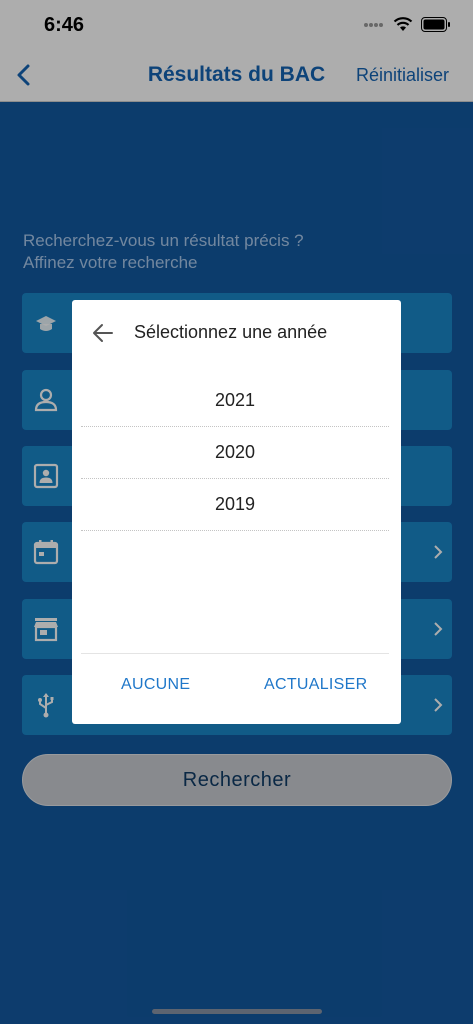  I want to click on year-list: 2021 2020 2019, so click(235, 453).